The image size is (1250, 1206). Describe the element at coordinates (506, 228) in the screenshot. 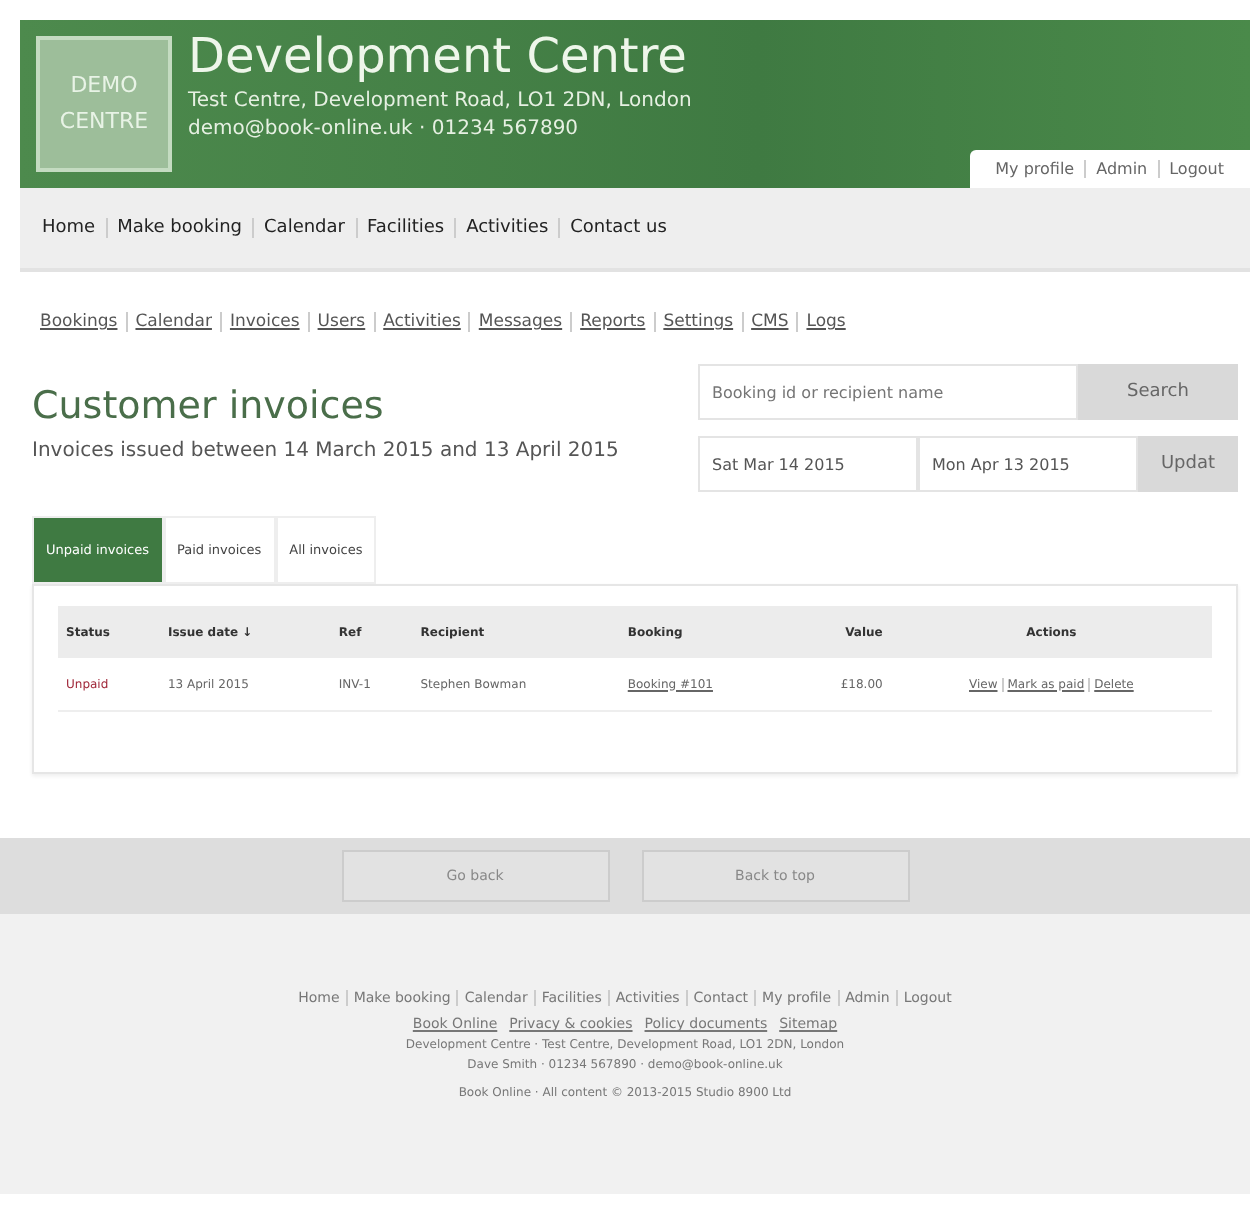

I see `nav-link: Activities` at that location.